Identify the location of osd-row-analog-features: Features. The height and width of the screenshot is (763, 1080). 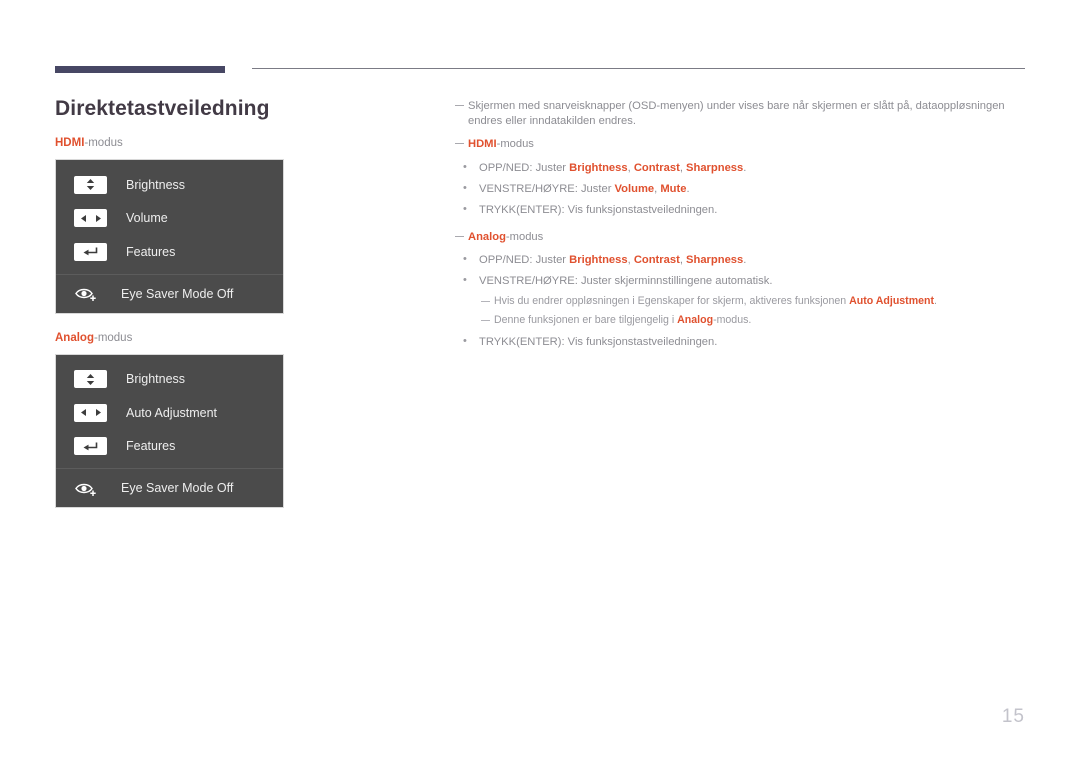
(169, 447).